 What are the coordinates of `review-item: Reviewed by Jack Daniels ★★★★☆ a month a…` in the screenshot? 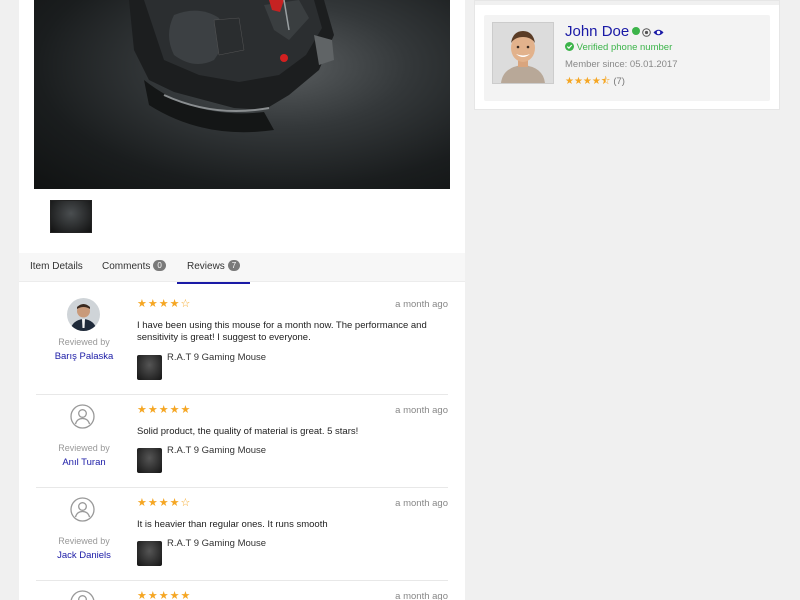 It's located at (242, 539).